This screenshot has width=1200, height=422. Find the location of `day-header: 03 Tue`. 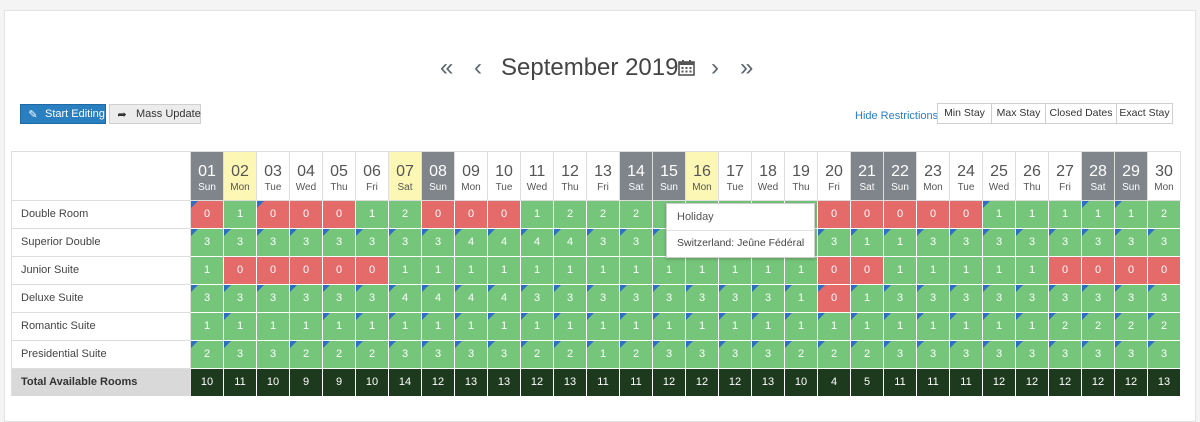

day-header: 03 Tue is located at coordinates (273, 176).